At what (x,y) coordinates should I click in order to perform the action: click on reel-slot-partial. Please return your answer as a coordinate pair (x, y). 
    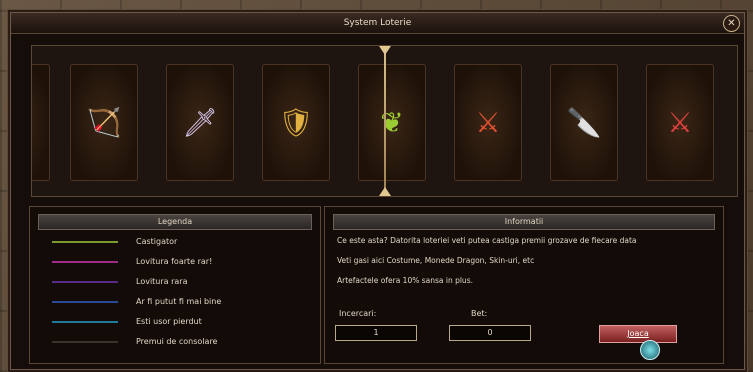
    Looking at the image, I should click on (41, 122).